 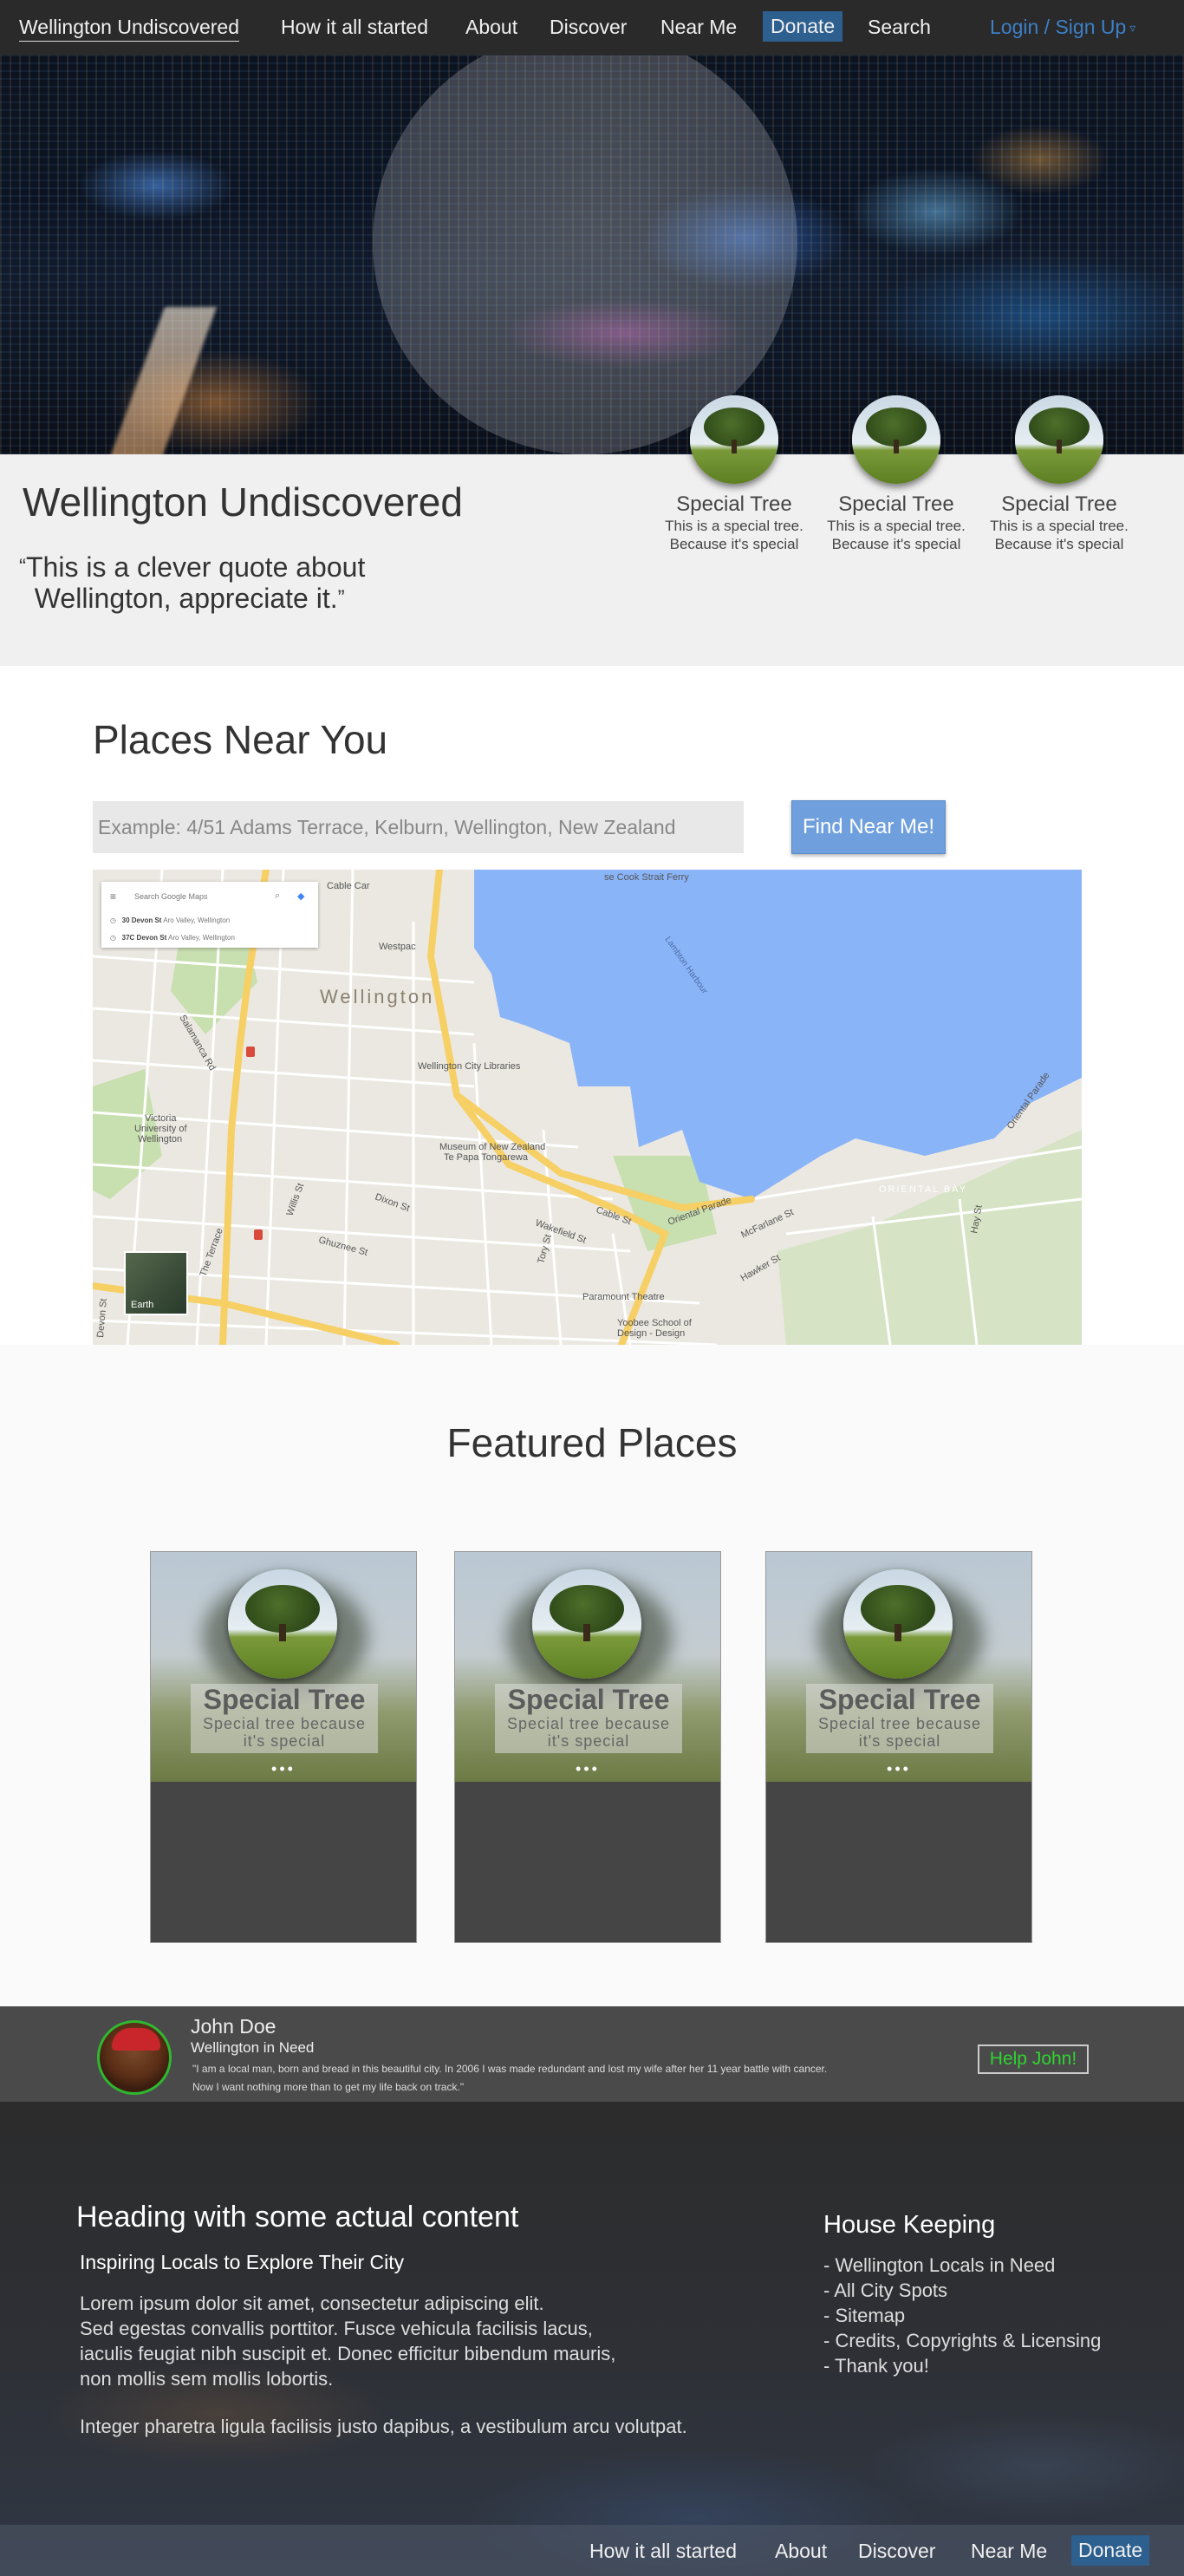 I want to click on housekeeping-link-thanks: - Thank you!, so click(x=962, y=2365).